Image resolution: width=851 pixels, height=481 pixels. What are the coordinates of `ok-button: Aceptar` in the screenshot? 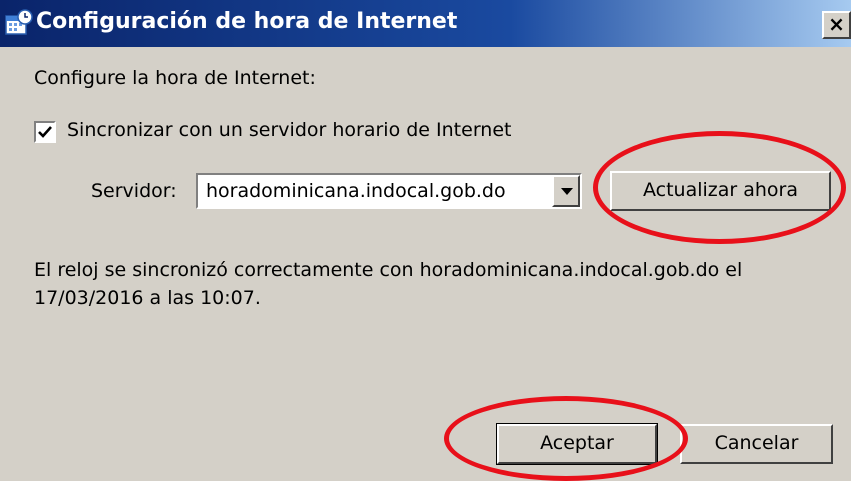 It's located at (577, 444).